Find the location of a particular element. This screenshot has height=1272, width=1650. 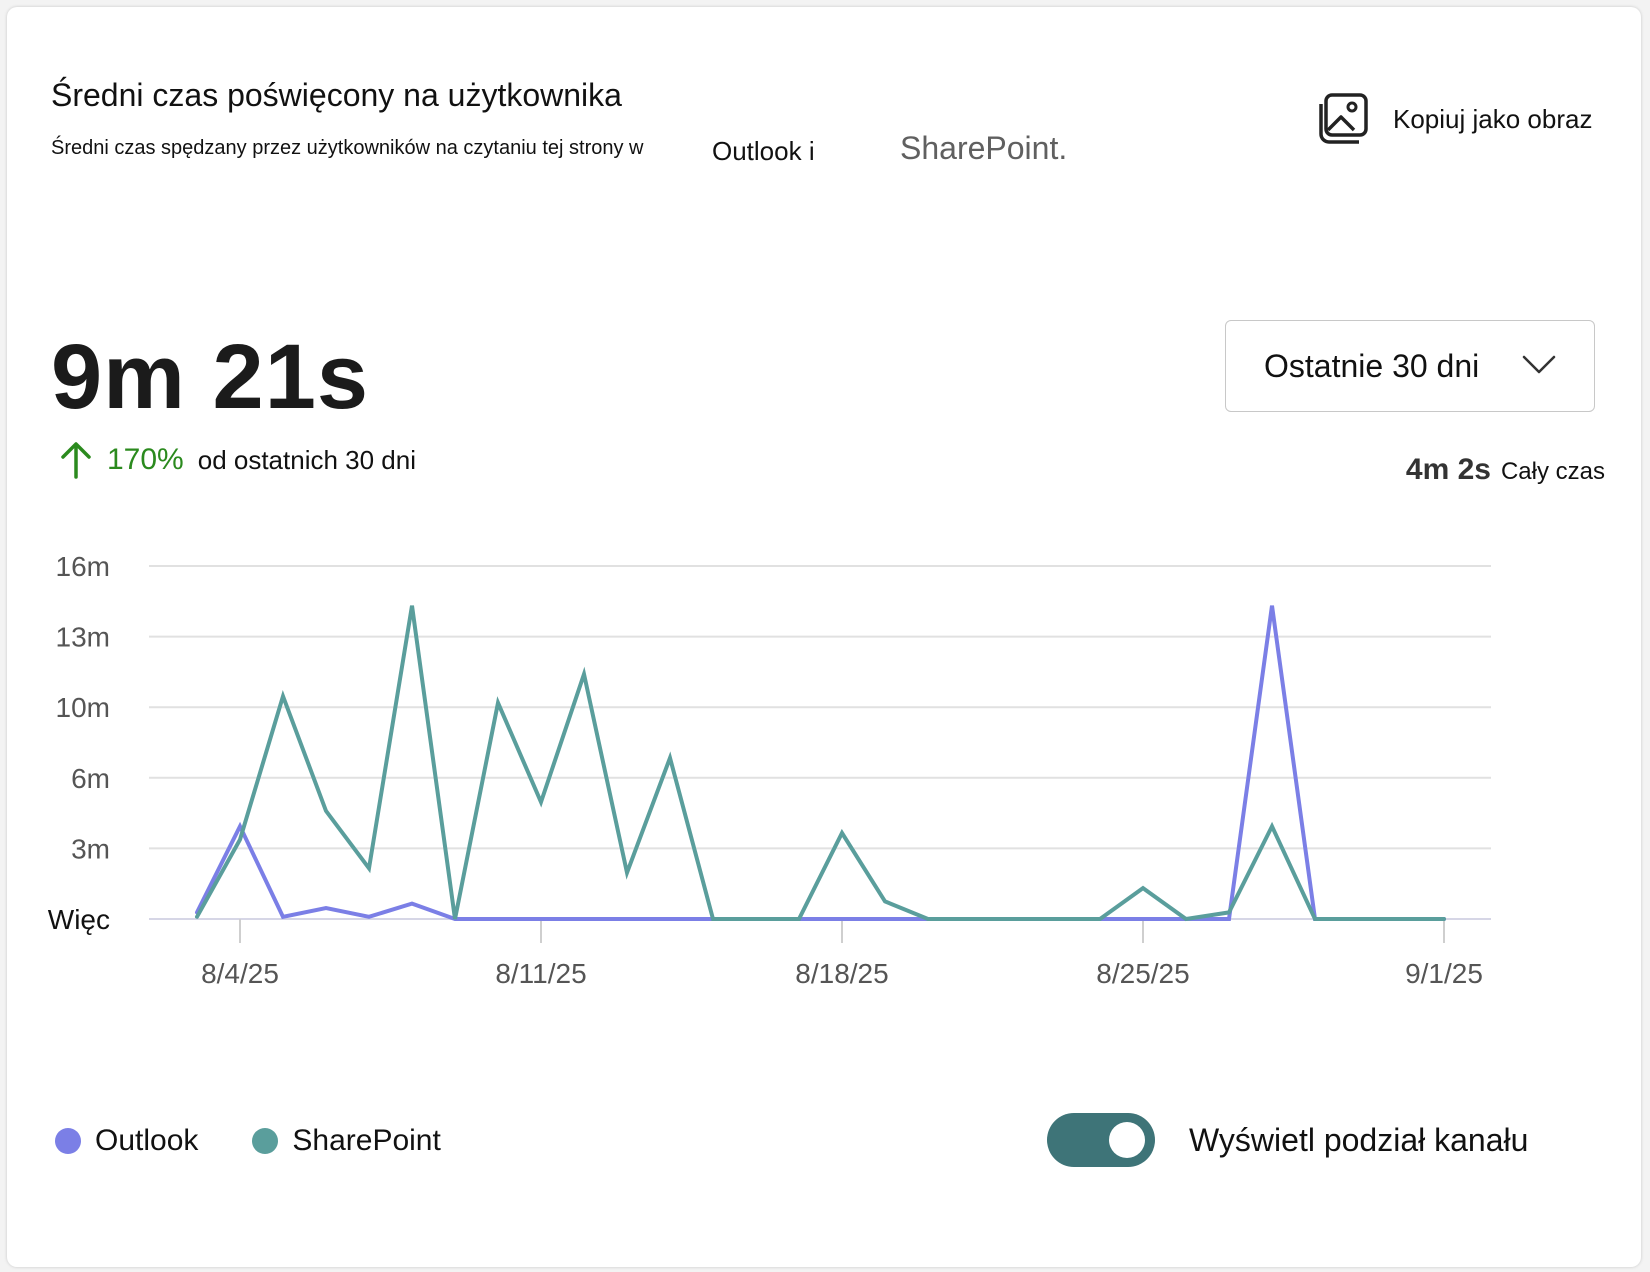

y-tick-label: Więc is located at coordinates (79, 919).